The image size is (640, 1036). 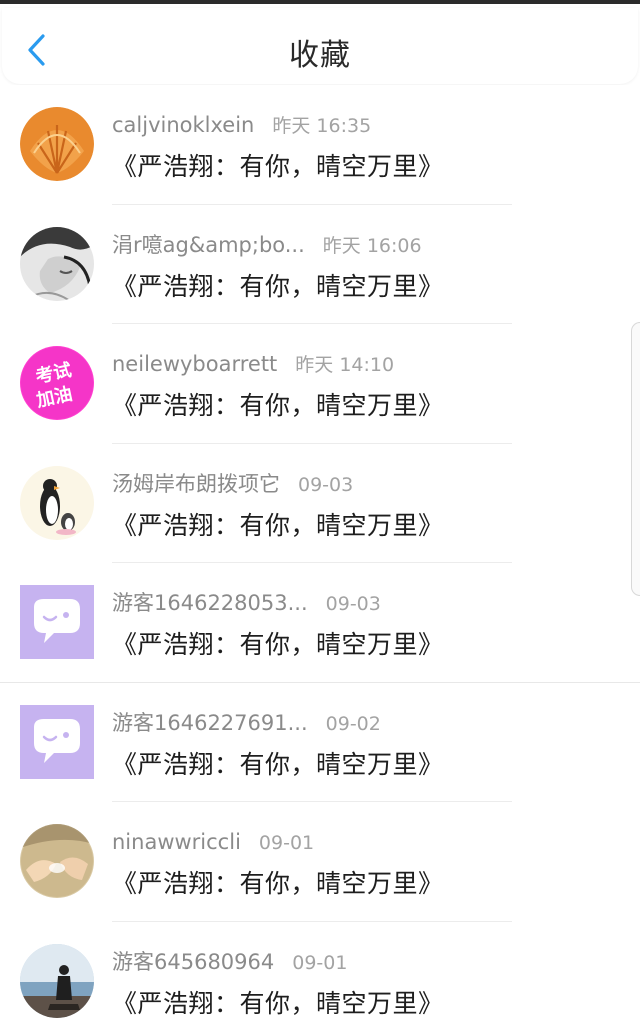 I want to click on seaside-person-avatar, so click(x=57, y=980).